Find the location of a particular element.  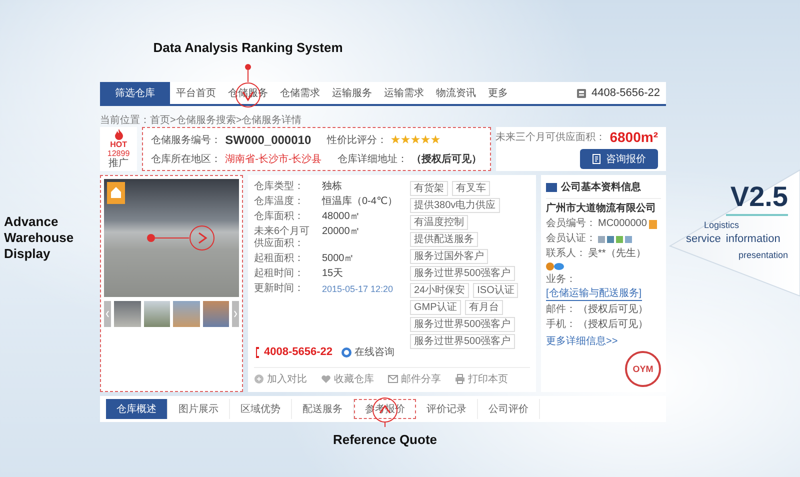

callout-label: Reference Quote is located at coordinates (385, 440).